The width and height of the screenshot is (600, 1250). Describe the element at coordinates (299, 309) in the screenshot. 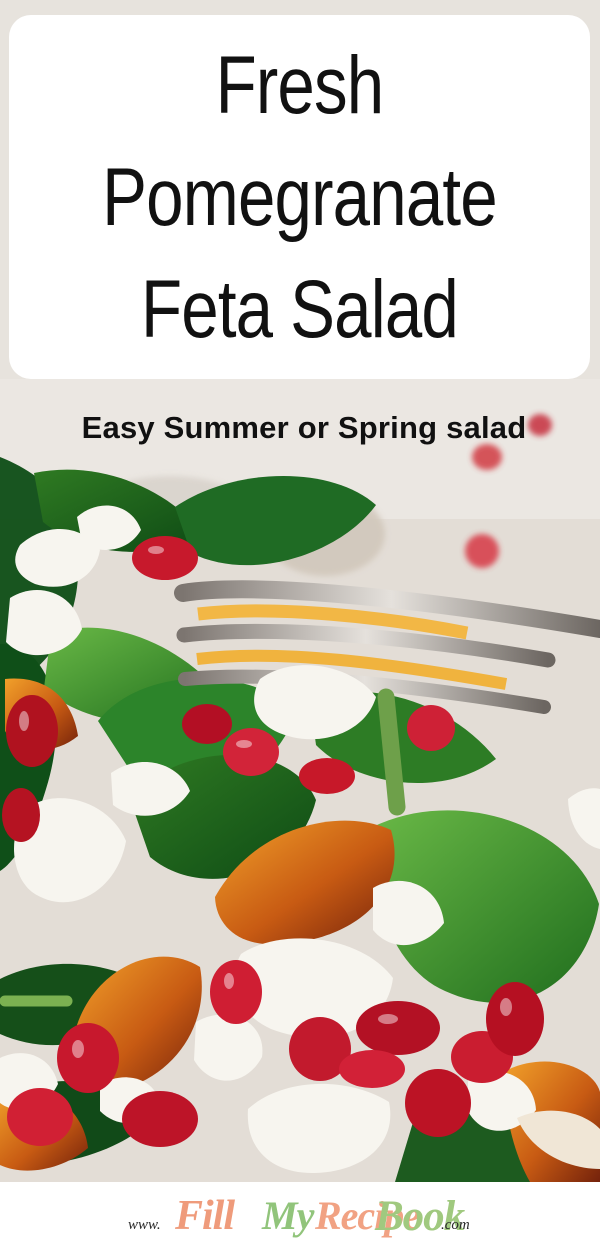

I see `title-line-3: Feta Salad` at that location.